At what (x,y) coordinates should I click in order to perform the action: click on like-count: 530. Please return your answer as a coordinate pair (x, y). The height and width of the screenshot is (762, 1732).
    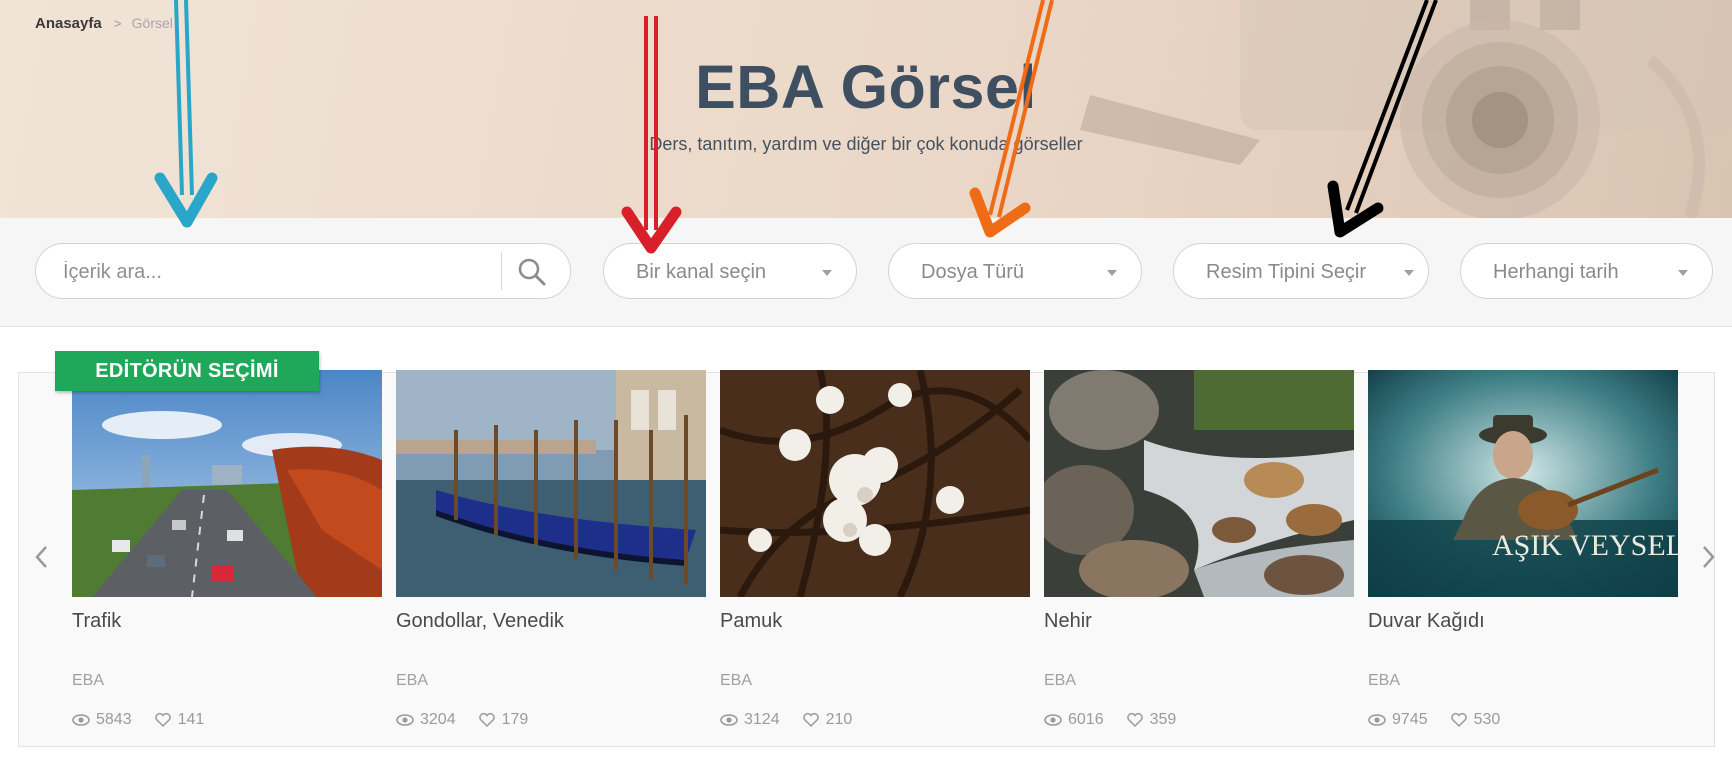
    Looking at the image, I should click on (1487, 719).